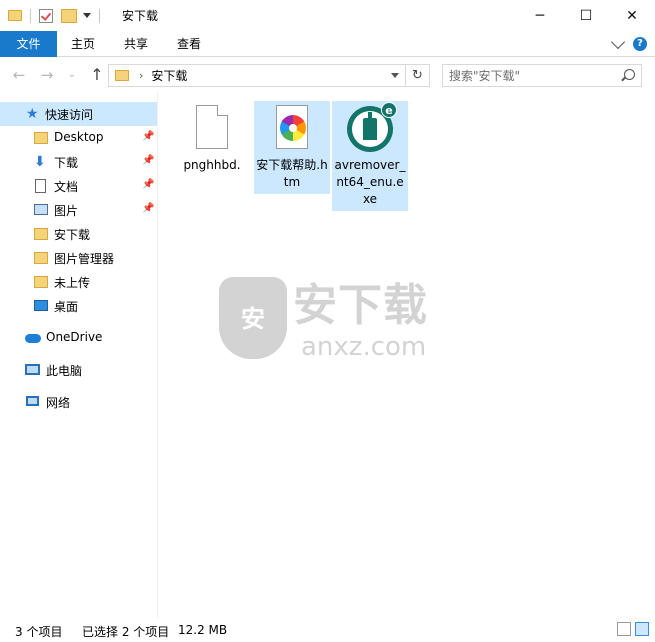  Describe the element at coordinates (628, 42) in the screenshot. I see `ribbon-controls: ?` at that location.